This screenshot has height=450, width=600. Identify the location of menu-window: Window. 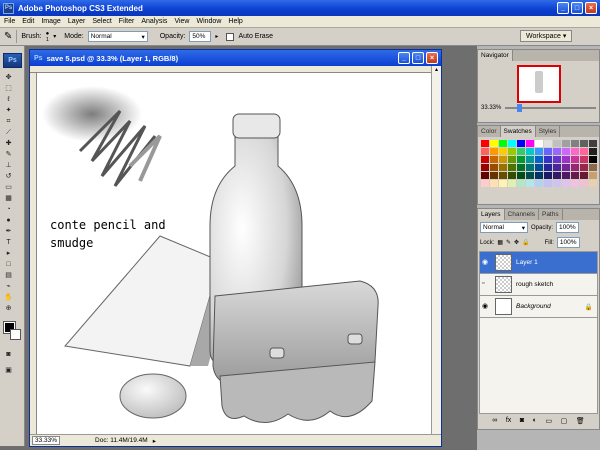
(208, 21).